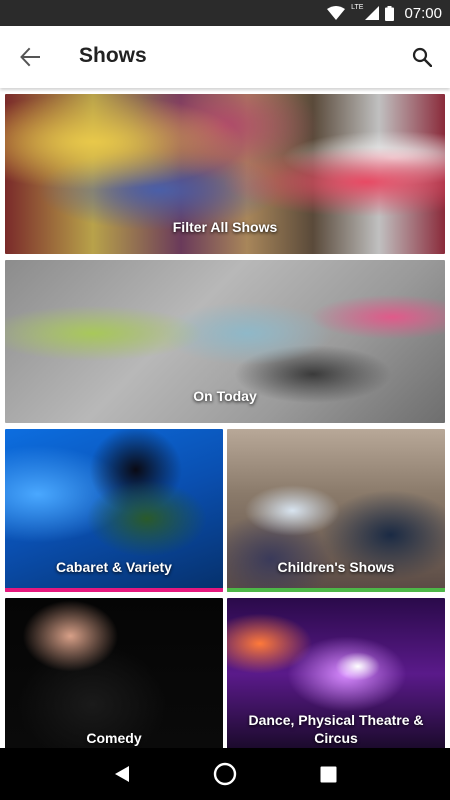 This screenshot has height=800, width=450. I want to click on circle-home-icon, so click(225, 774).